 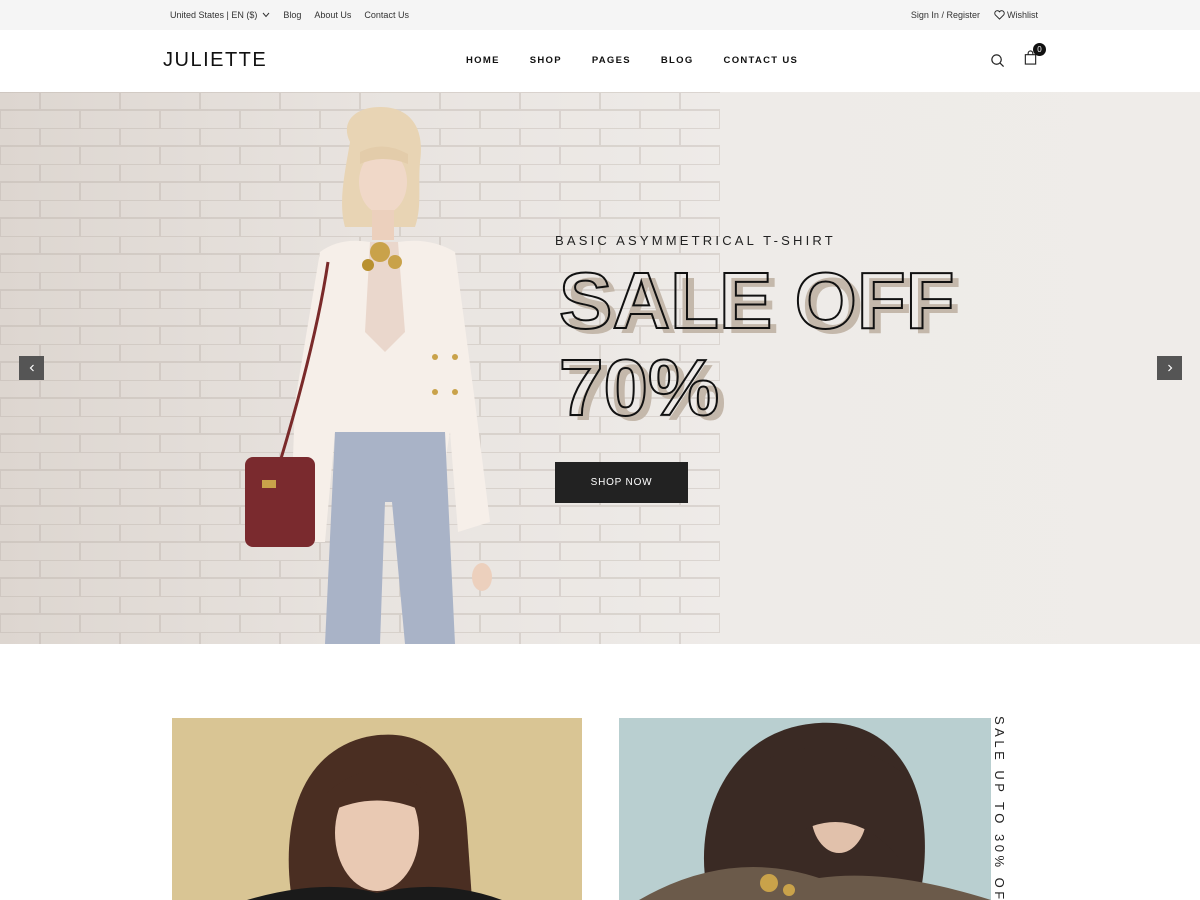 What do you see at coordinates (368, 375) in the screenshot?
I see `model-photo` at bounding box center [368, 375].